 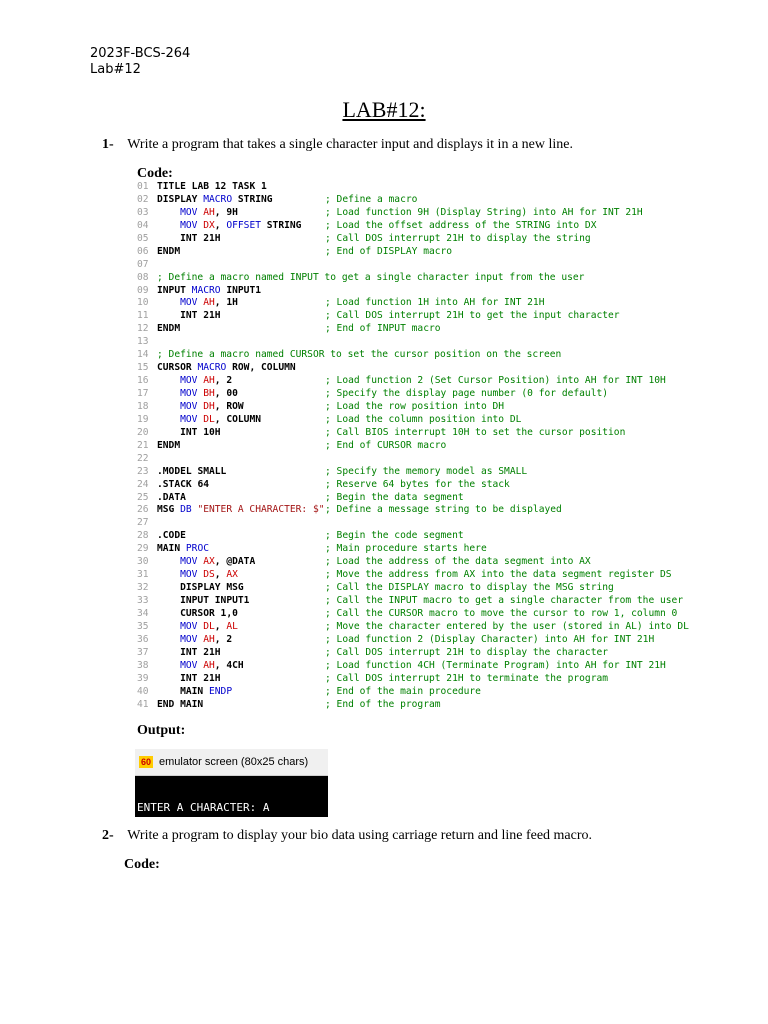 What do you see at coordinates (209, 212) in the screenshot?
I see `code-statement: MOV AH, 9H` at bounding box center [209, 212].